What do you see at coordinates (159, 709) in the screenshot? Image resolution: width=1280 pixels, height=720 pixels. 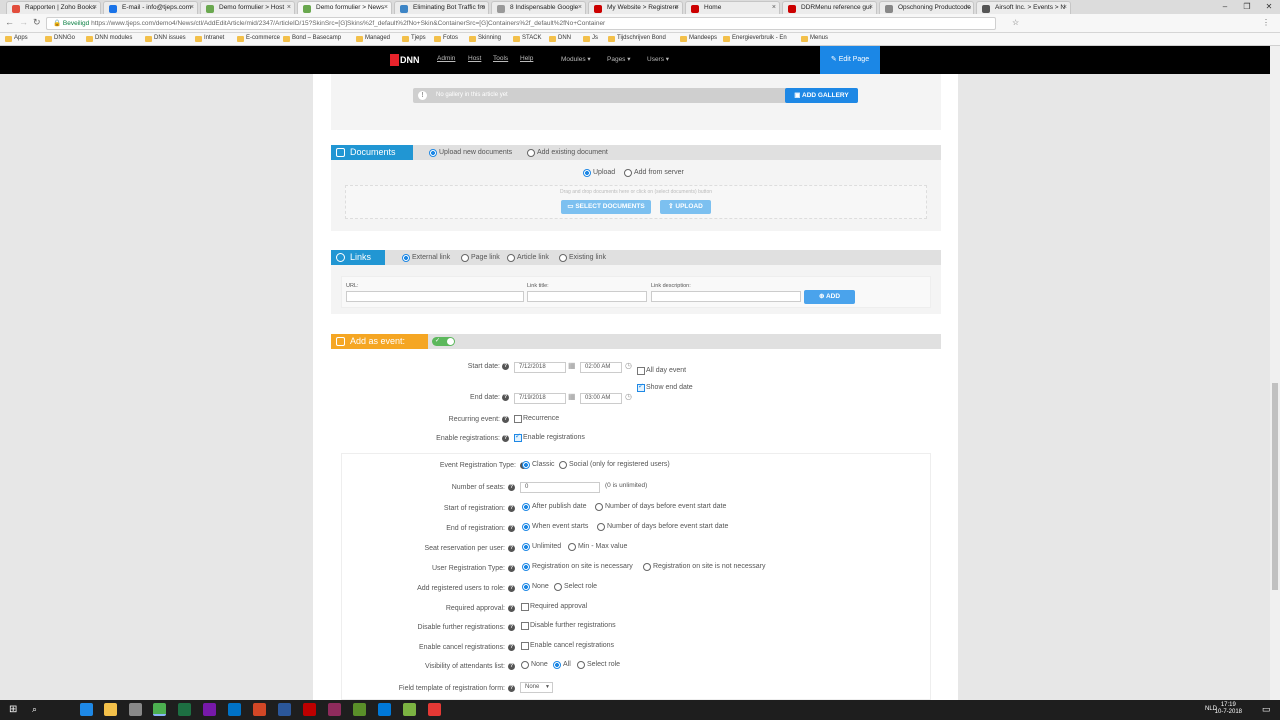 I see `chrome-icon` at bounding box center [159, 709].